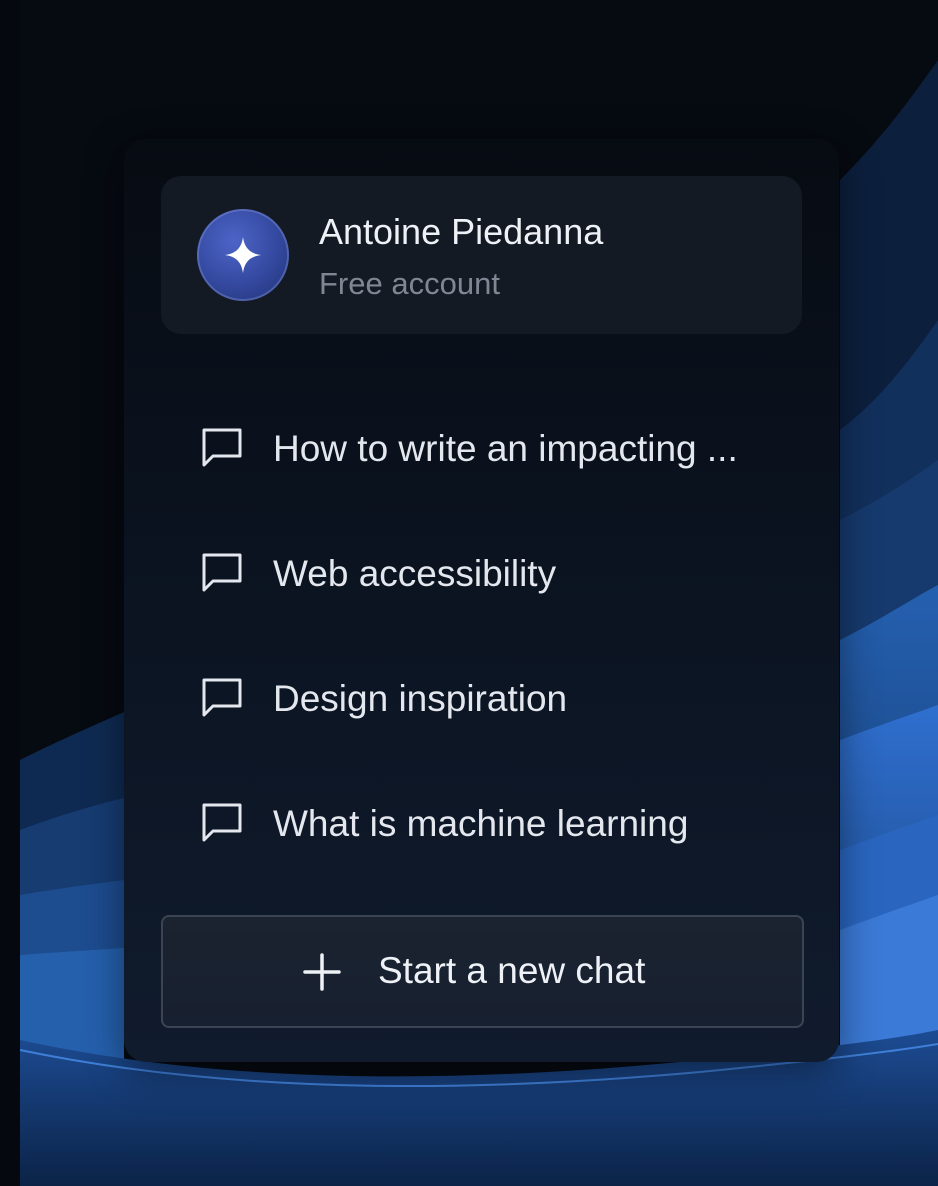  I want to click on profile-card: Antoine Piedanna Free account, so click(481, 255).